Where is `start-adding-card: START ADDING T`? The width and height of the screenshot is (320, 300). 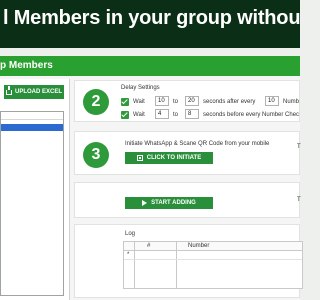
start-adding-card: START ADDING T is located at coordinates (187, 200).